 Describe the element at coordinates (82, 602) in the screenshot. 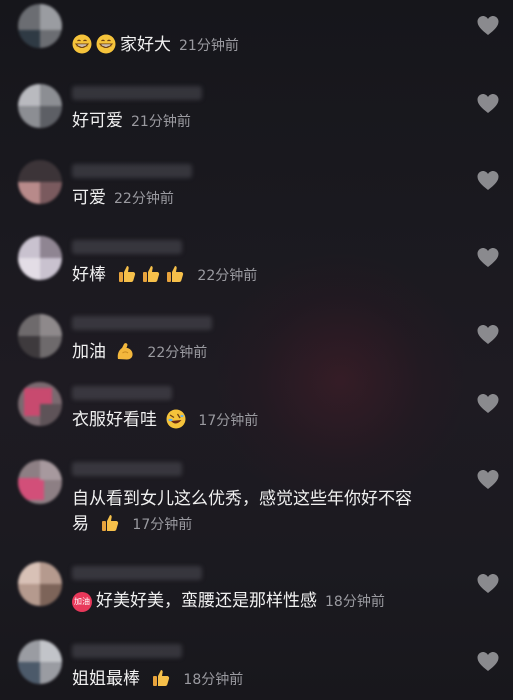

I see `jiayou-sticker: 加油` at that location.